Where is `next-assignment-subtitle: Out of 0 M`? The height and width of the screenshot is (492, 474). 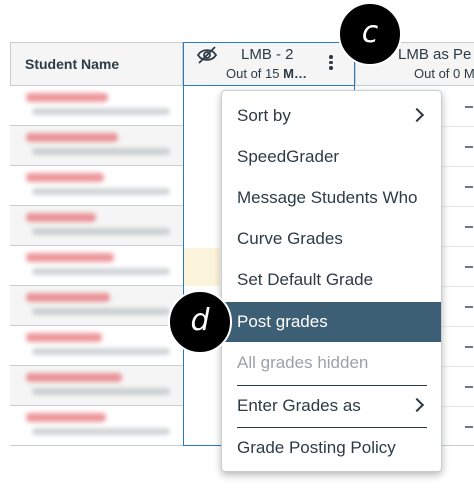 next-assignment-subtitle: Out of 0 M is located at coordinates (444, 73).